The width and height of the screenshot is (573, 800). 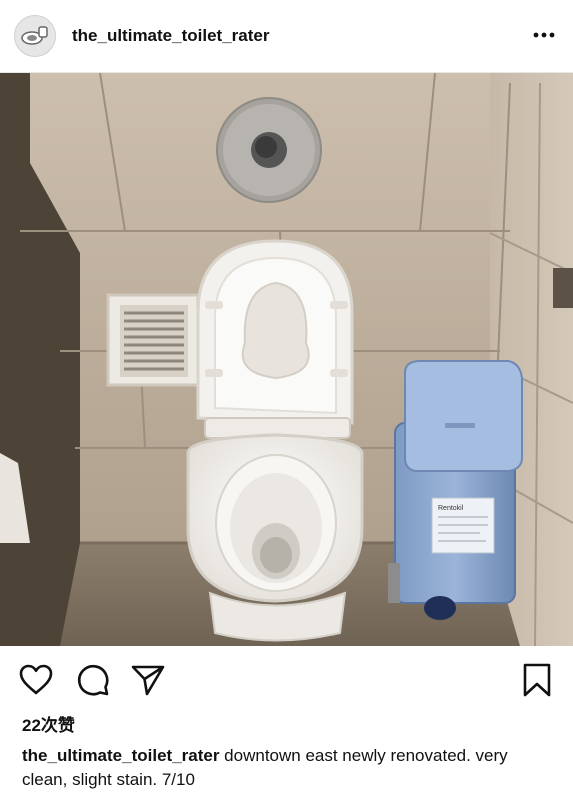 What do you see at coordinates (286, 36) in the screenshot?
I see `post-header: the_ultimate_toilet_rater` at bounding box center [286, 36].